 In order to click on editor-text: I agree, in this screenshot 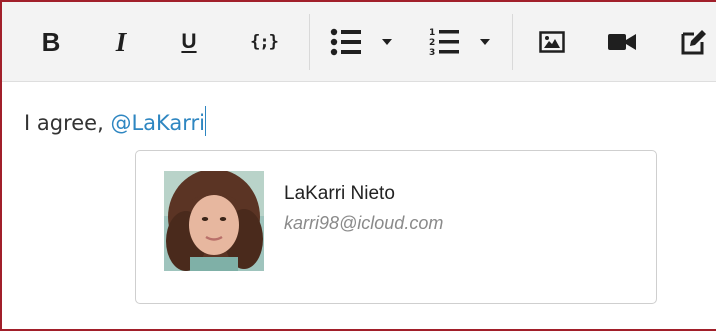, I will do `click(67, 123)`.